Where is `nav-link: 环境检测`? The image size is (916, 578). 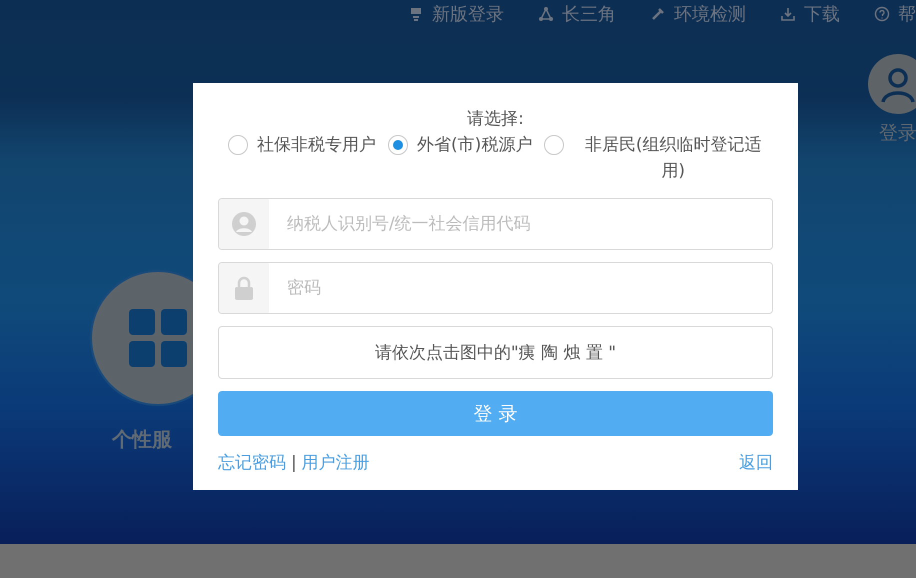 nav-link: 环境检测 is located at coordinates (710, 14).